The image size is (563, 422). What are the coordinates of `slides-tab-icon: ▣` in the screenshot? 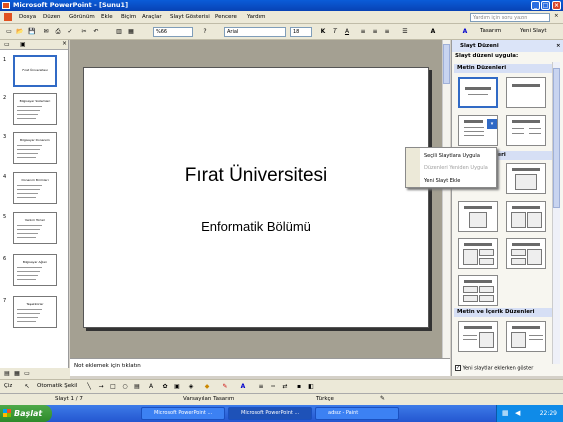 It's located at (23, 44).